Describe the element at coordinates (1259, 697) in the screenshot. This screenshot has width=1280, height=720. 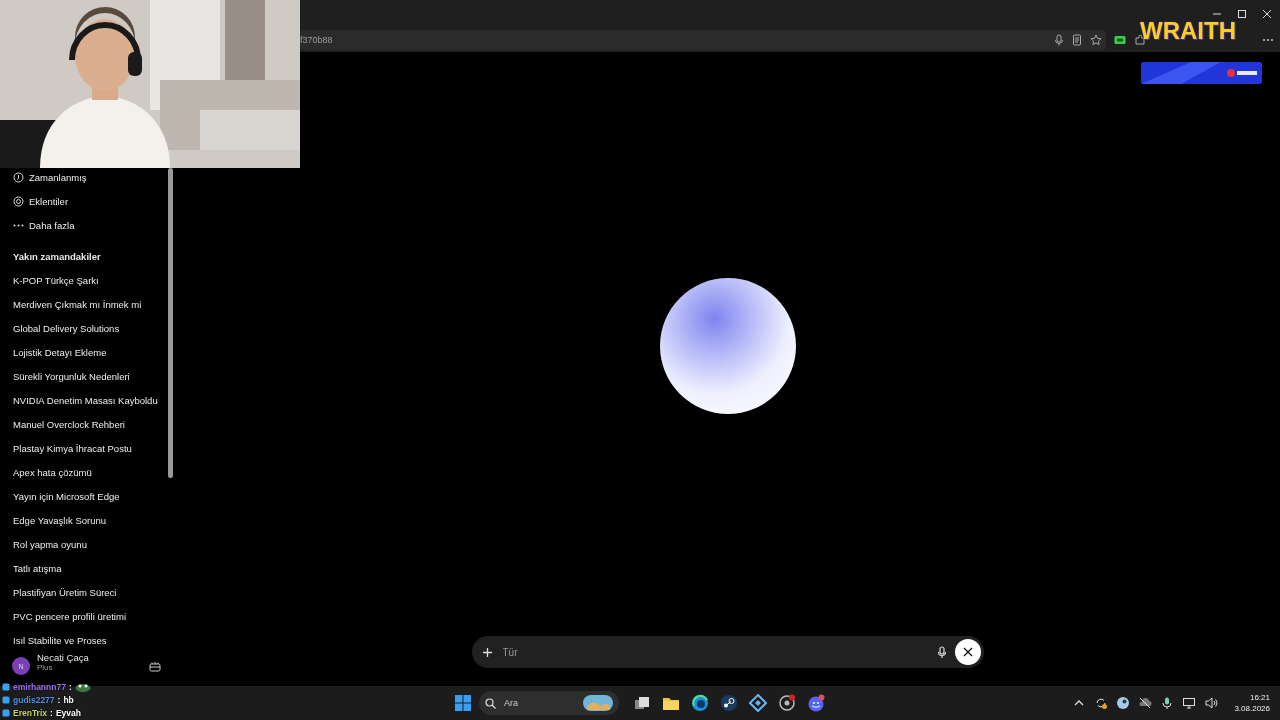
I see `clock-time: 16:21` at that location.